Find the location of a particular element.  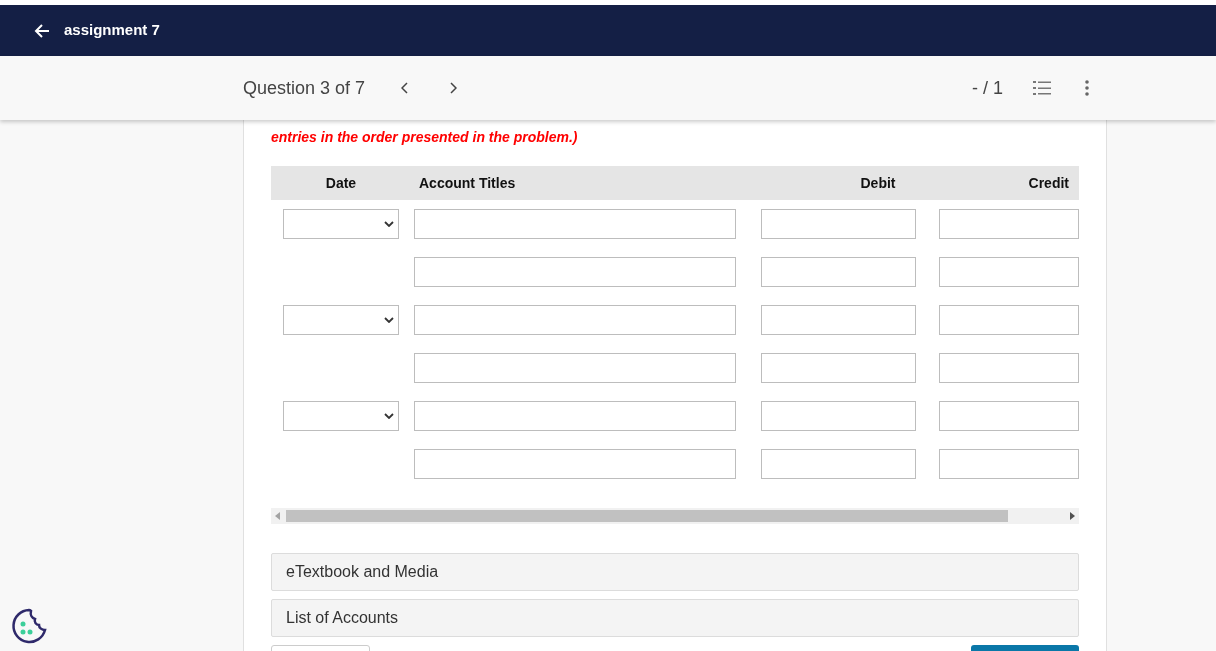

scroll-right-icon is located at coordinates (1072, 516).